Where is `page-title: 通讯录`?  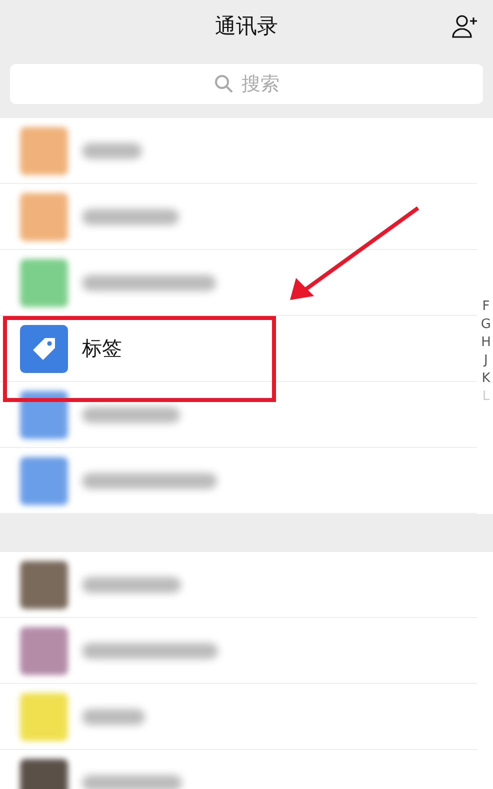 page-title: 通讯录 is located at coordinates (246, 26).